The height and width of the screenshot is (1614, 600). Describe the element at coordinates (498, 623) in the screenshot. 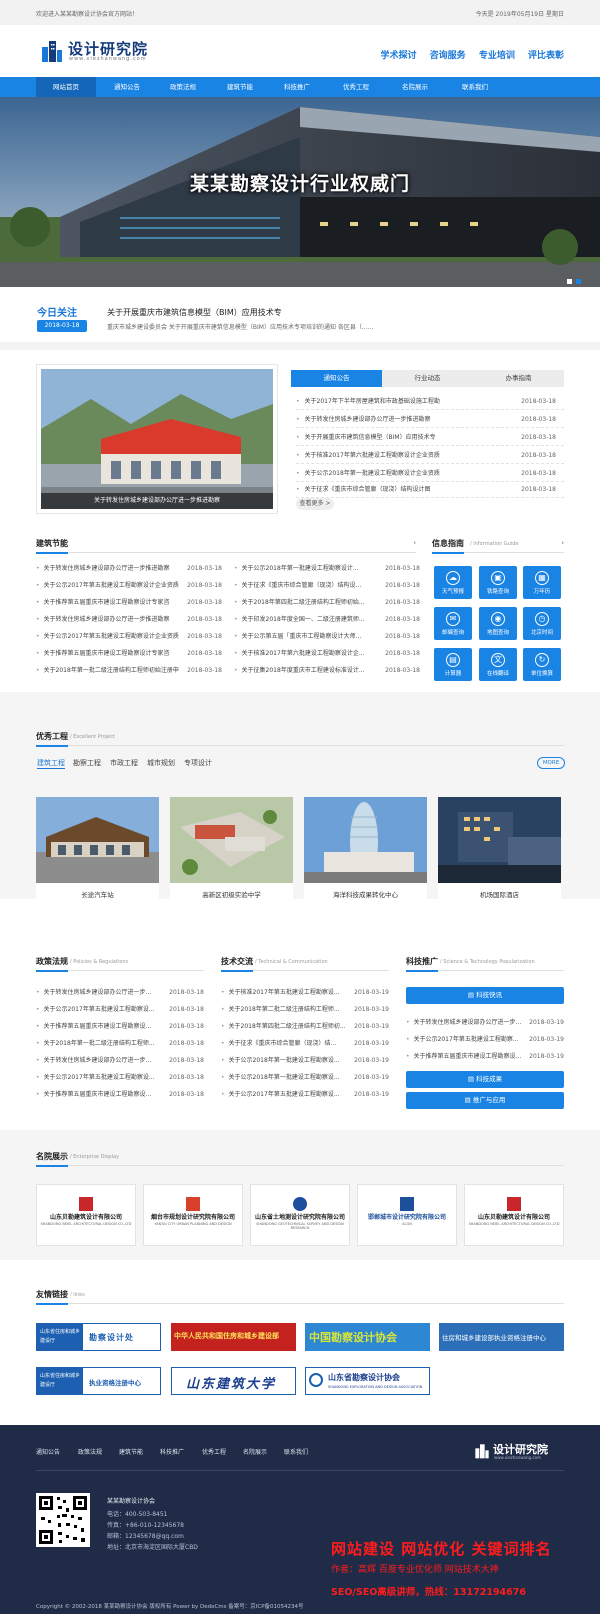

I see `map-button: ◉ 地图查询` at that location.